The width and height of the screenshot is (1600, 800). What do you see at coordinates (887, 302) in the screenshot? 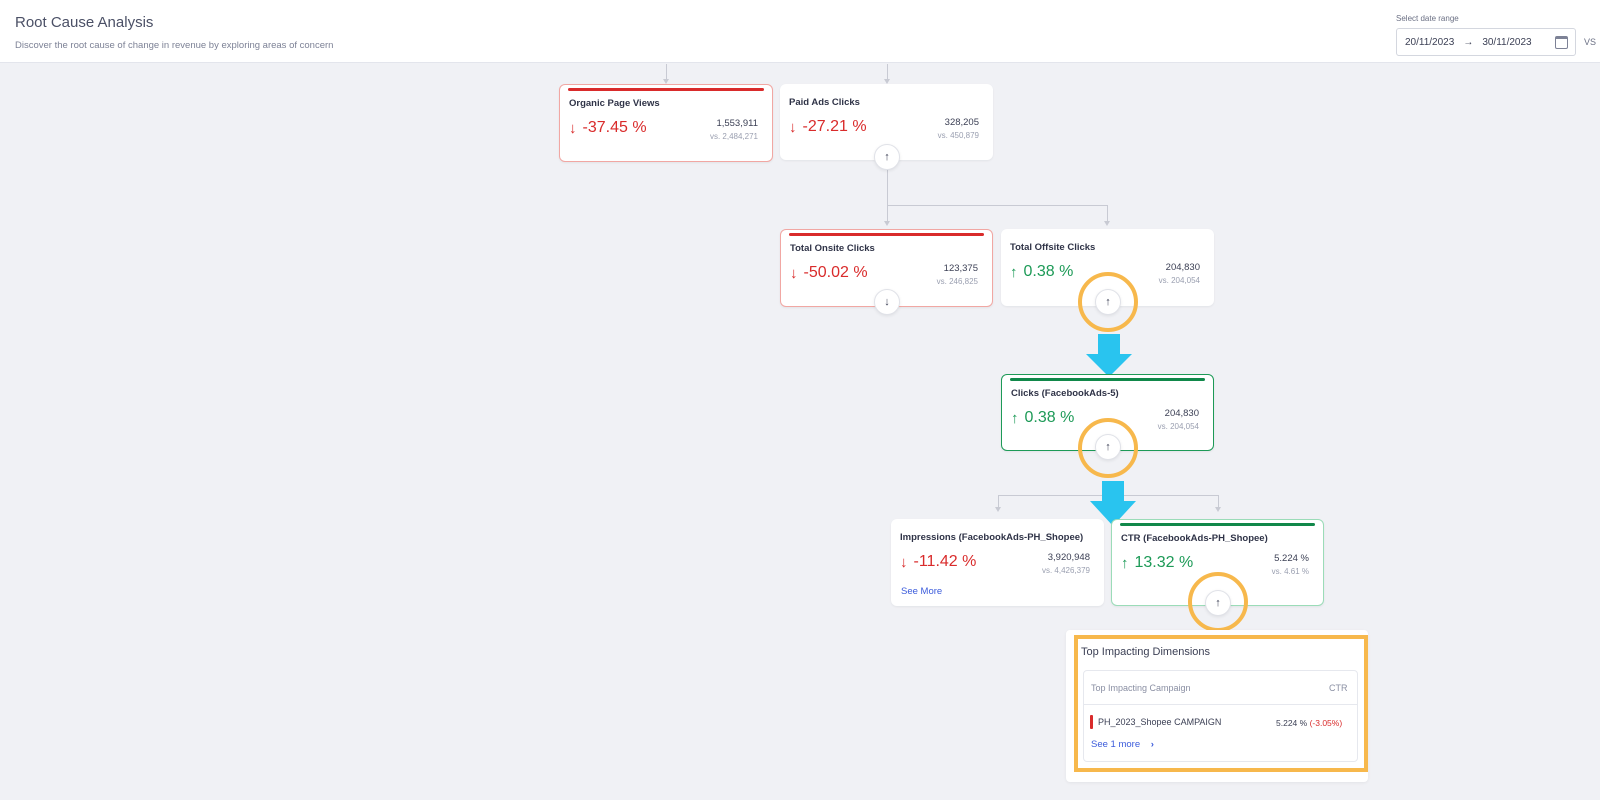
I see `expand-toggle-button: ↓` at bounding box center [887, 302].